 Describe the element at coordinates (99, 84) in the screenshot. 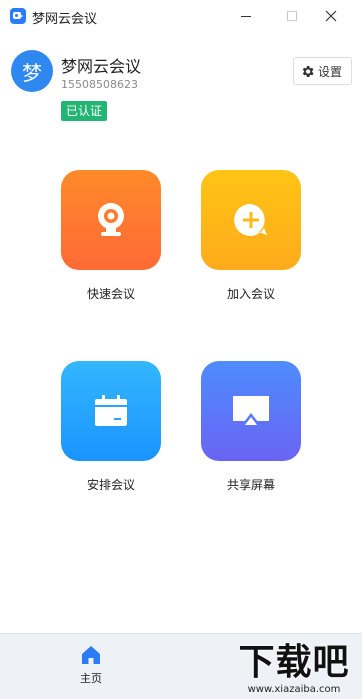

I see `user-phone: 15508508623` at that location.